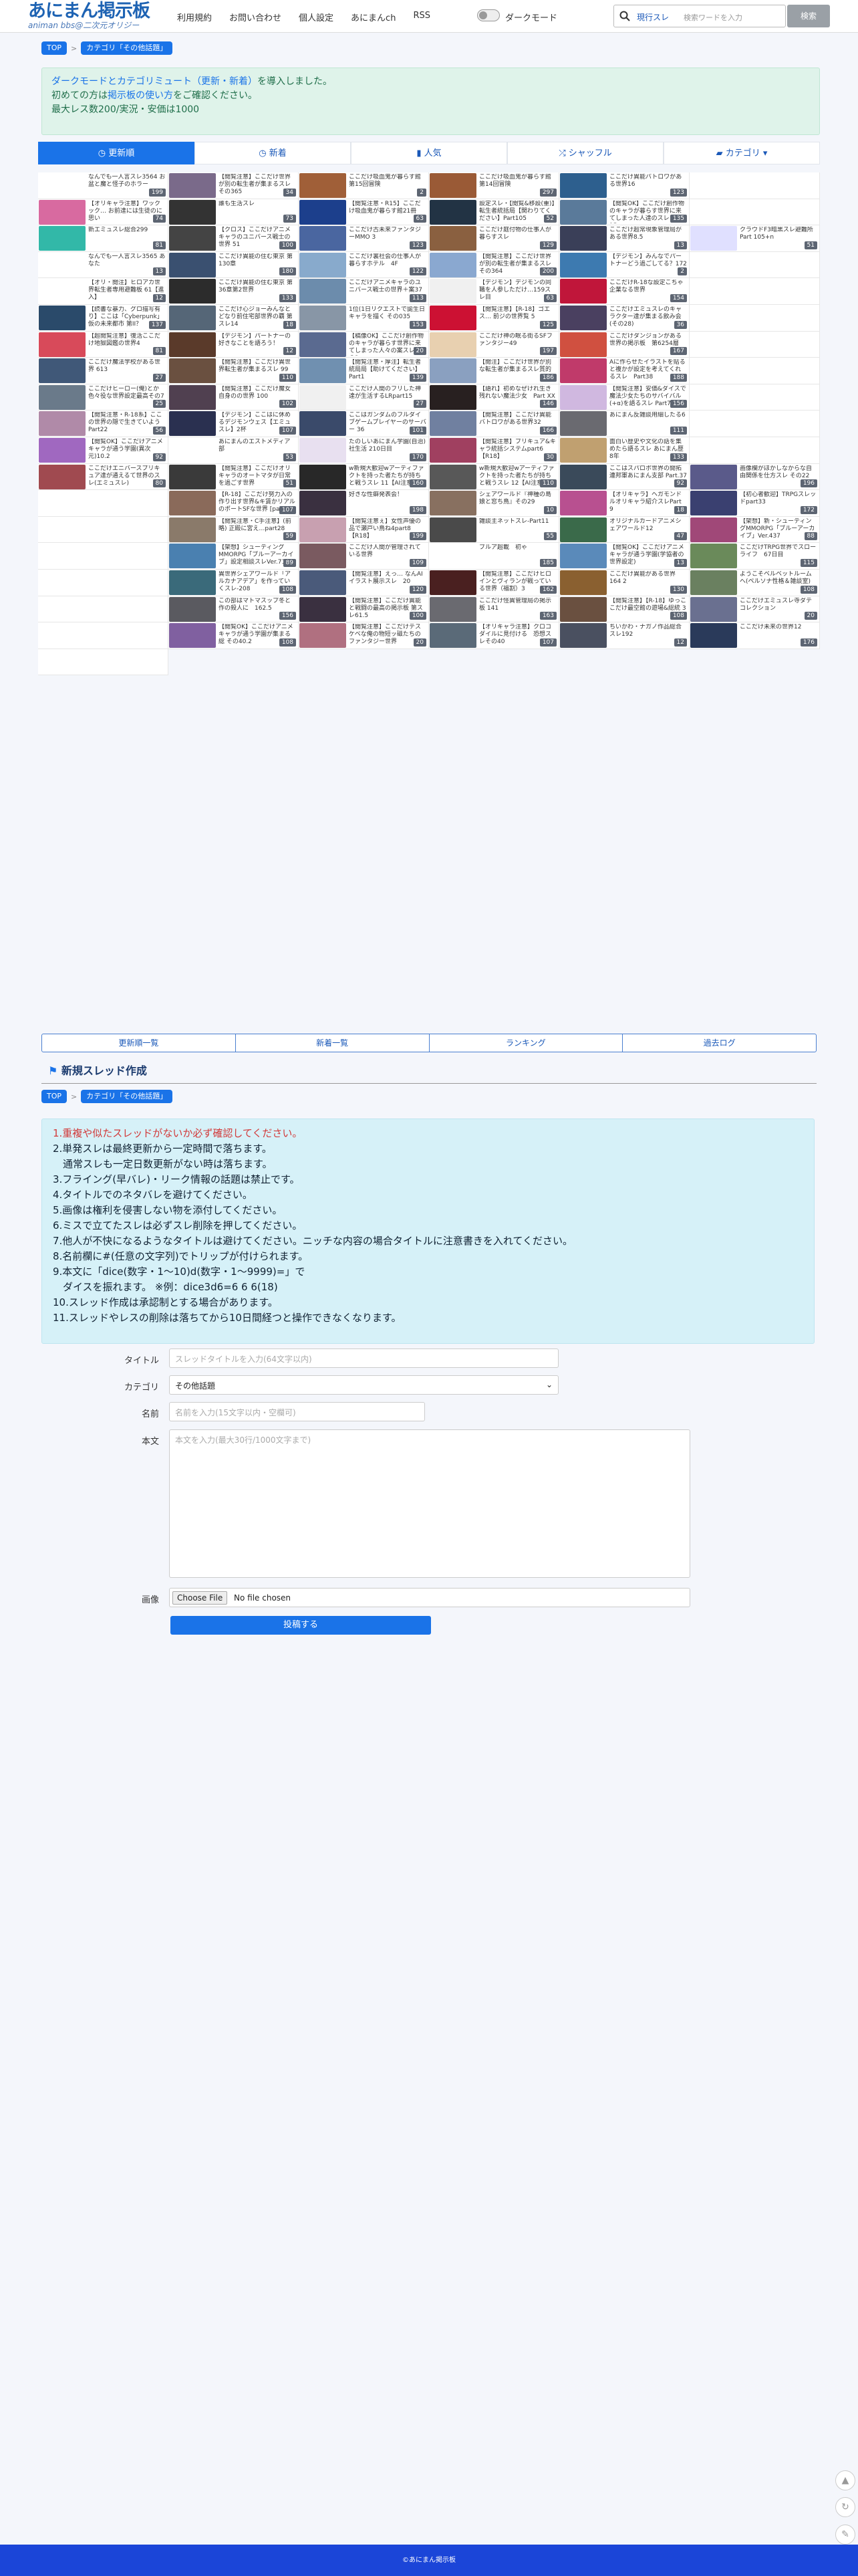  What do you see at coordinates (624, 635) in the screenshot?
I see `thread-card: ちいかわ・ナガノ作品総合スレ192 12` at bounding box center [624, 635].